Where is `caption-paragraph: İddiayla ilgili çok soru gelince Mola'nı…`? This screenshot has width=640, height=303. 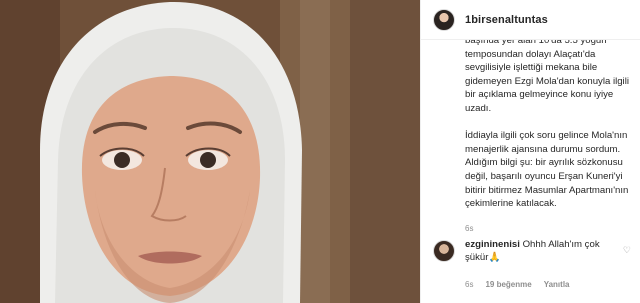 caption-paragraph: İddiayla ilgili çok soru gelince Mola'nı… is located at coordinates (547, 170).